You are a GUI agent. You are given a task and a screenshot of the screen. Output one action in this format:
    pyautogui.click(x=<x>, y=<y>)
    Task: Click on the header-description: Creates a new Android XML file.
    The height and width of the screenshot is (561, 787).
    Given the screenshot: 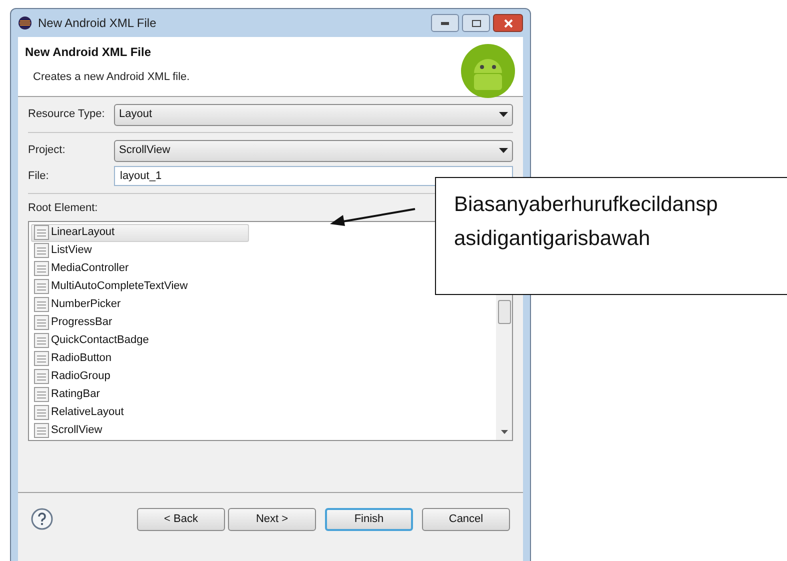 What is the action you would take?
    pyautogui.click(x=111, y=77)
    